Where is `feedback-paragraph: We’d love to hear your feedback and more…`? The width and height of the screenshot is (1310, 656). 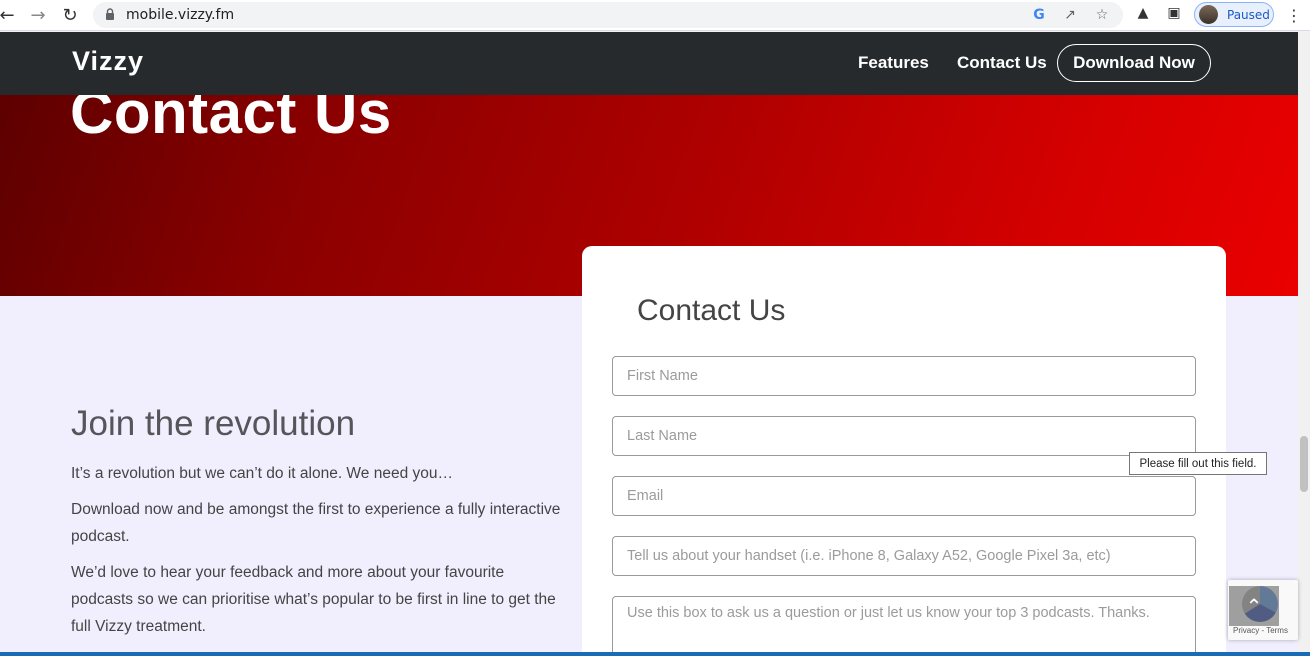
feedback-paragraph: We’d love to hear your feedback and more… is located at coordinates (313, 599).